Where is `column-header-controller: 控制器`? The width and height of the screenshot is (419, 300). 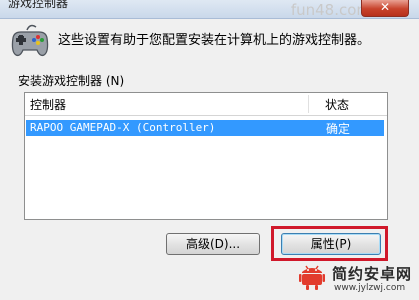 column-header-controller: 控制器 is located at coordinates (48, 104).